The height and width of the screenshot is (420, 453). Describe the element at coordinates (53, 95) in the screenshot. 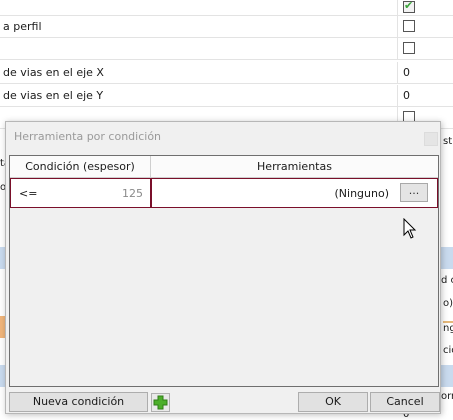

I see `property-label: de vias en el eje Y` at that location.